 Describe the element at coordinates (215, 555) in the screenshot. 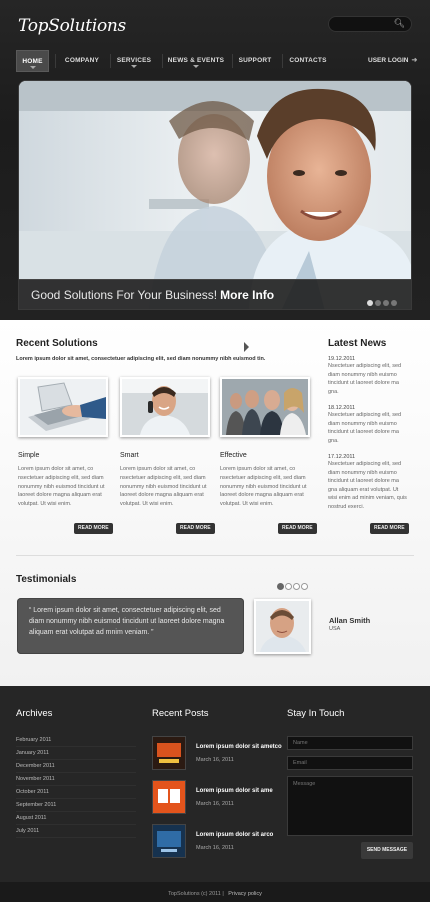

I see `divider` at that location.